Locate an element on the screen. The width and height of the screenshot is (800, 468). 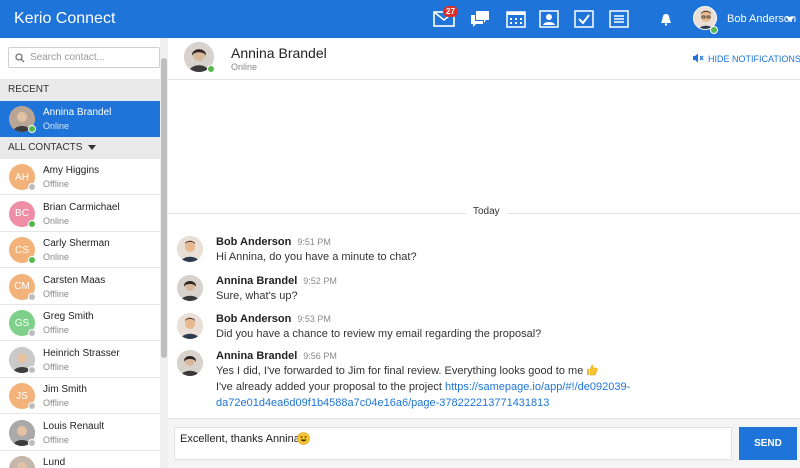
calendar-icon is located at coordinates (516, 19).